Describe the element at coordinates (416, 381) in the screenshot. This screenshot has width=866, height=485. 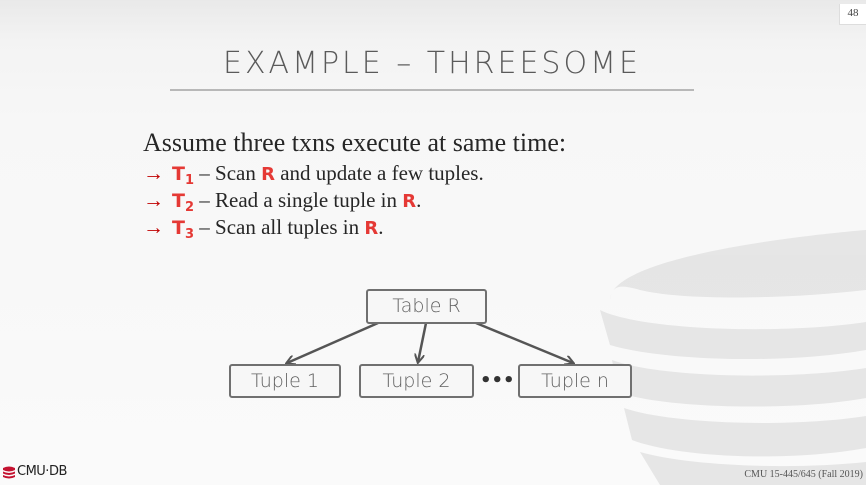
I see `tuple-node: Tuple 2` at that location.